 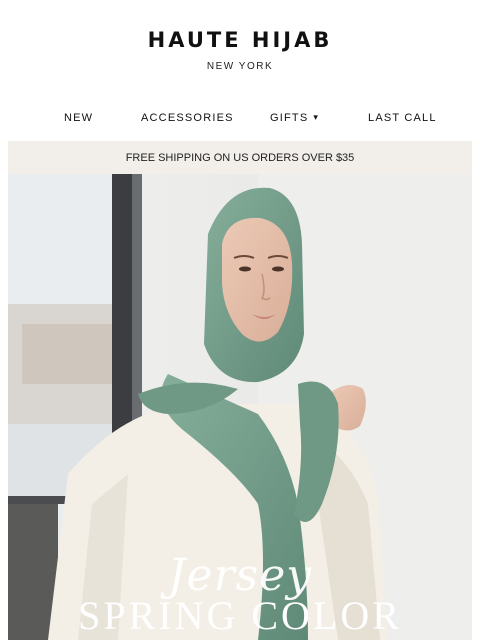 I want to click on brand-header: HAUTE HIJAB NEW YORK, so click(x=240, y=50).